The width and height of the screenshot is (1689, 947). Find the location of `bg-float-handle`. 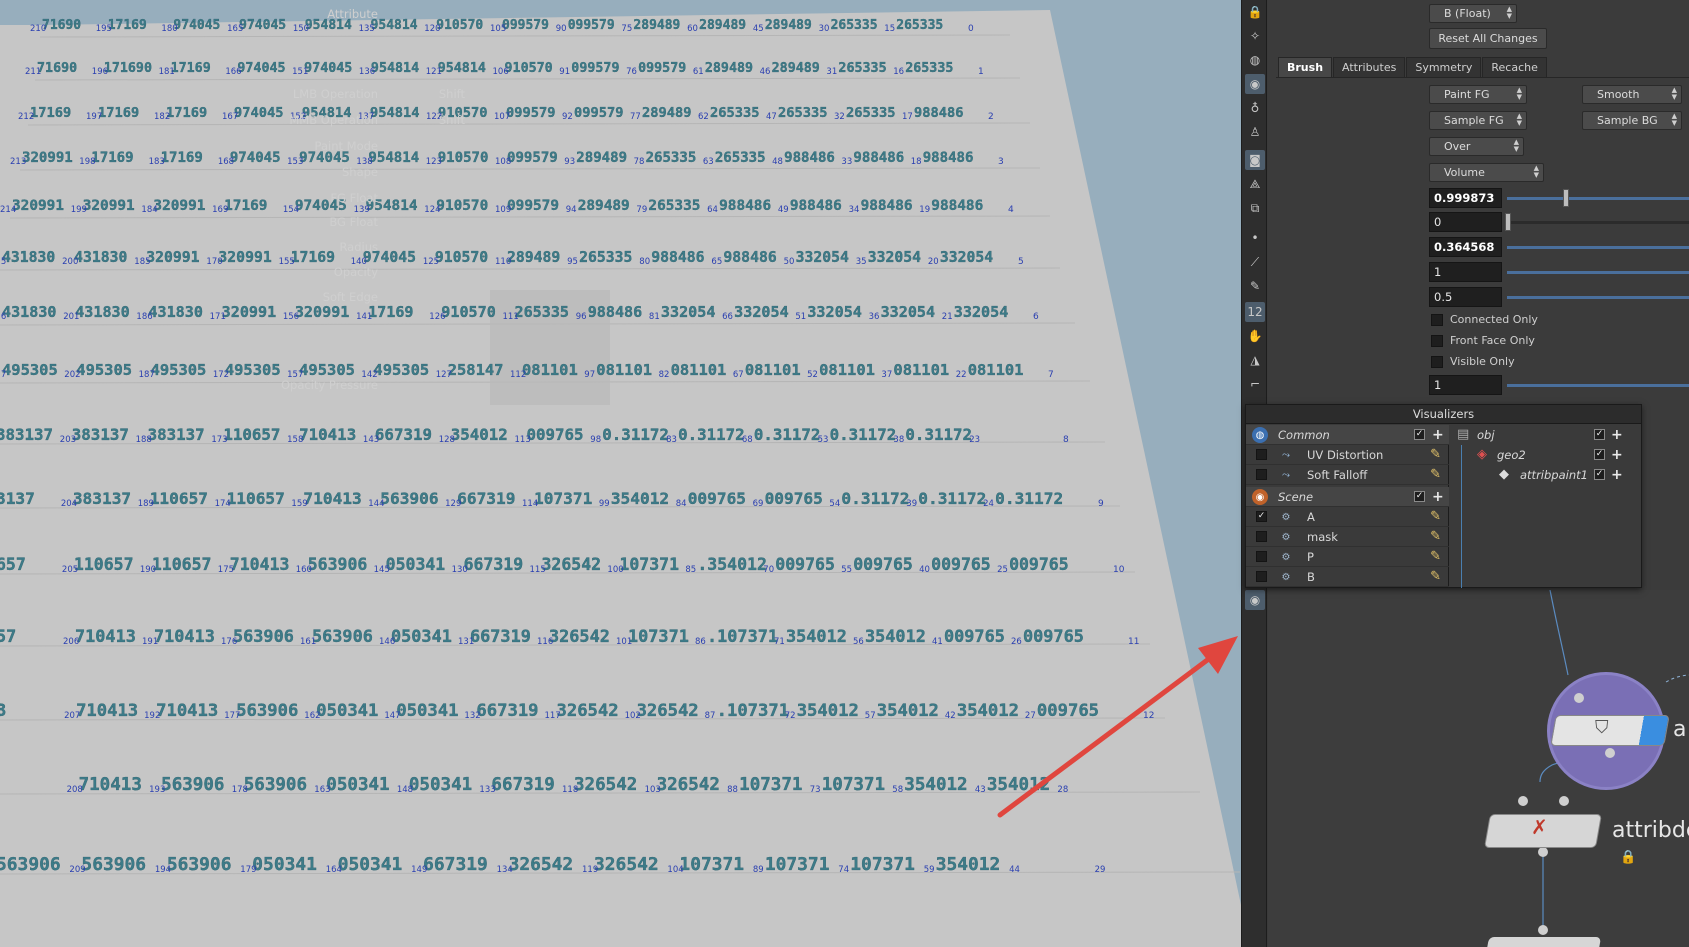

bg-float-handle is located at coordinates (1508, 222).